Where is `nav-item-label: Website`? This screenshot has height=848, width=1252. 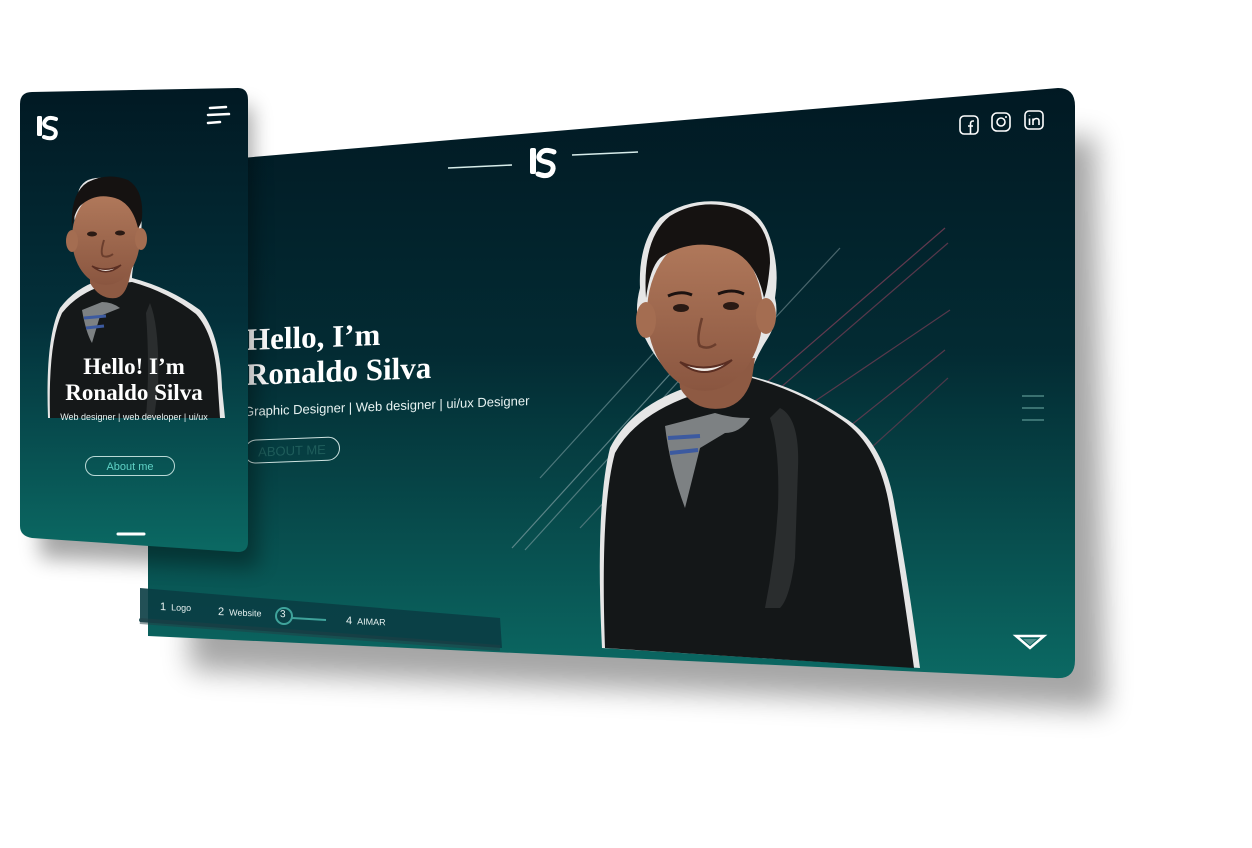 nav-item-label: Website is located at coordinates (245, 613).